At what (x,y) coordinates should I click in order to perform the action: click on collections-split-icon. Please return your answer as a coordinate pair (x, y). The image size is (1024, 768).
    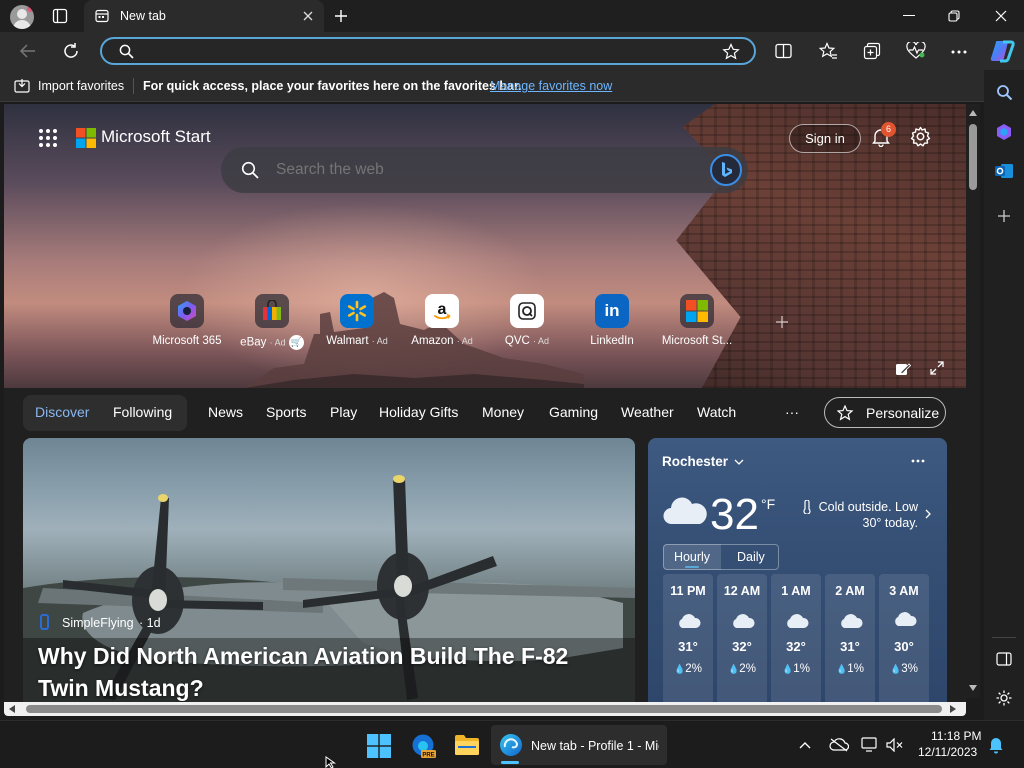
    Looking at the image, I should click on (783, 51).